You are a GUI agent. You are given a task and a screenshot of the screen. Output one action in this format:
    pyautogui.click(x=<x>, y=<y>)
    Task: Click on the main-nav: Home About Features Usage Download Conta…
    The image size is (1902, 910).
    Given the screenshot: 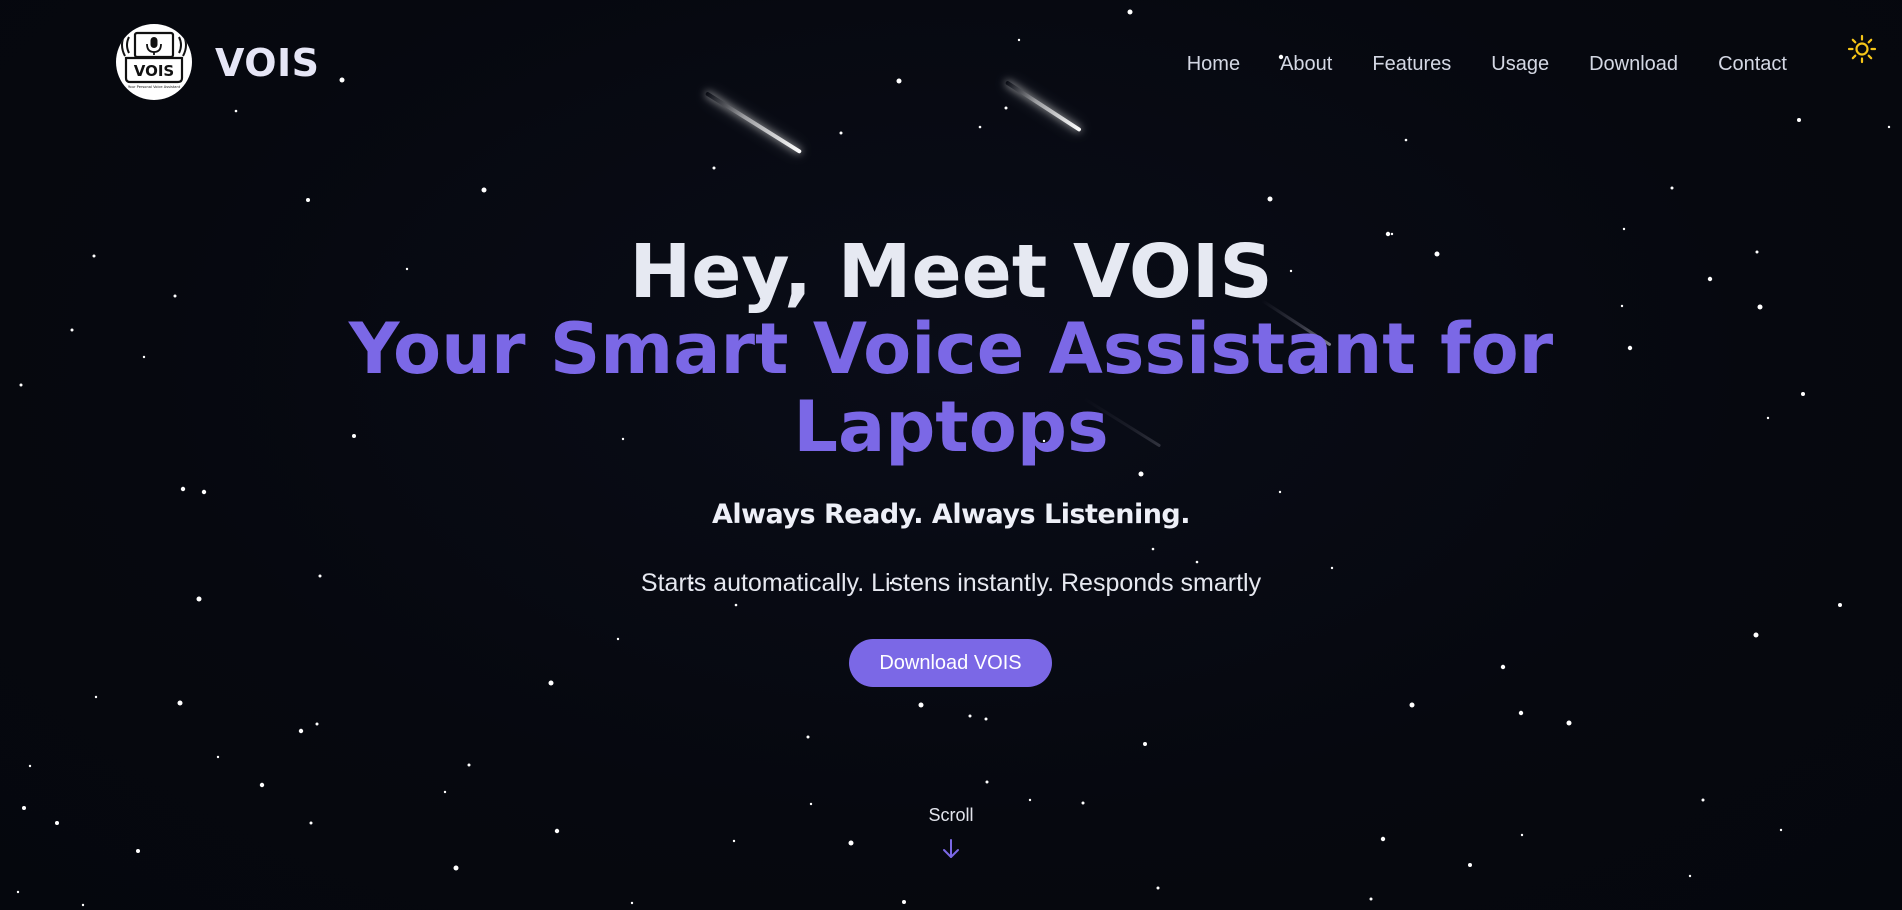 What is the action you would take?
    pyautogui.click(x=1487, y=64)
    